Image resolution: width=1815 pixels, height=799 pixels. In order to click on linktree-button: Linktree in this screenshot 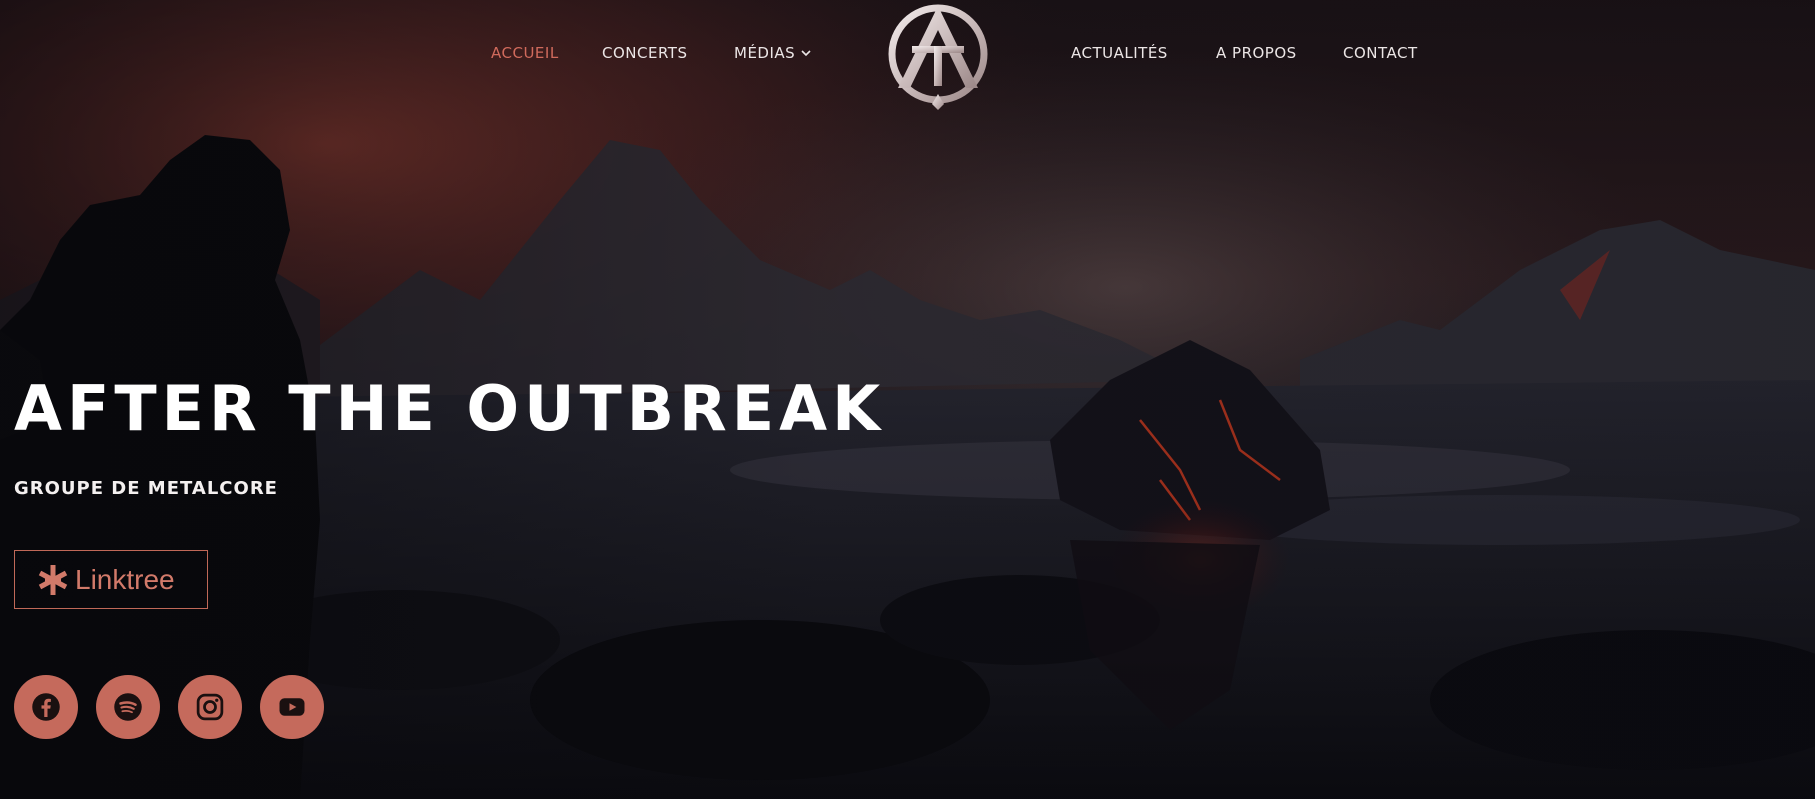, I will do `click(111, 579)`.